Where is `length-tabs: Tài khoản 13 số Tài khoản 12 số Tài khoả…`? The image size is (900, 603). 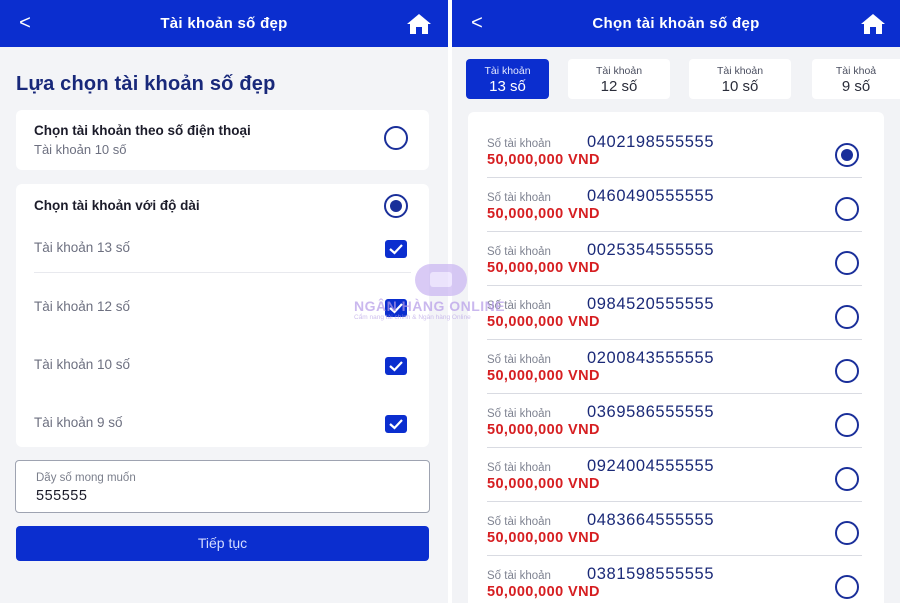 length-tabs: Tài khoản 13 số Tài khoản 12 số Tài khoả… is located at coordinates (676, 80).